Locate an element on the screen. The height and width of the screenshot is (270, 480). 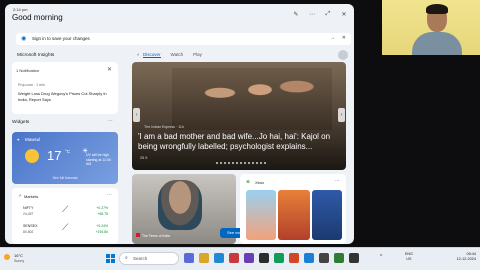
taskbar-clock: 08:44 12-12-2024 is located at coordinates (461, 257).